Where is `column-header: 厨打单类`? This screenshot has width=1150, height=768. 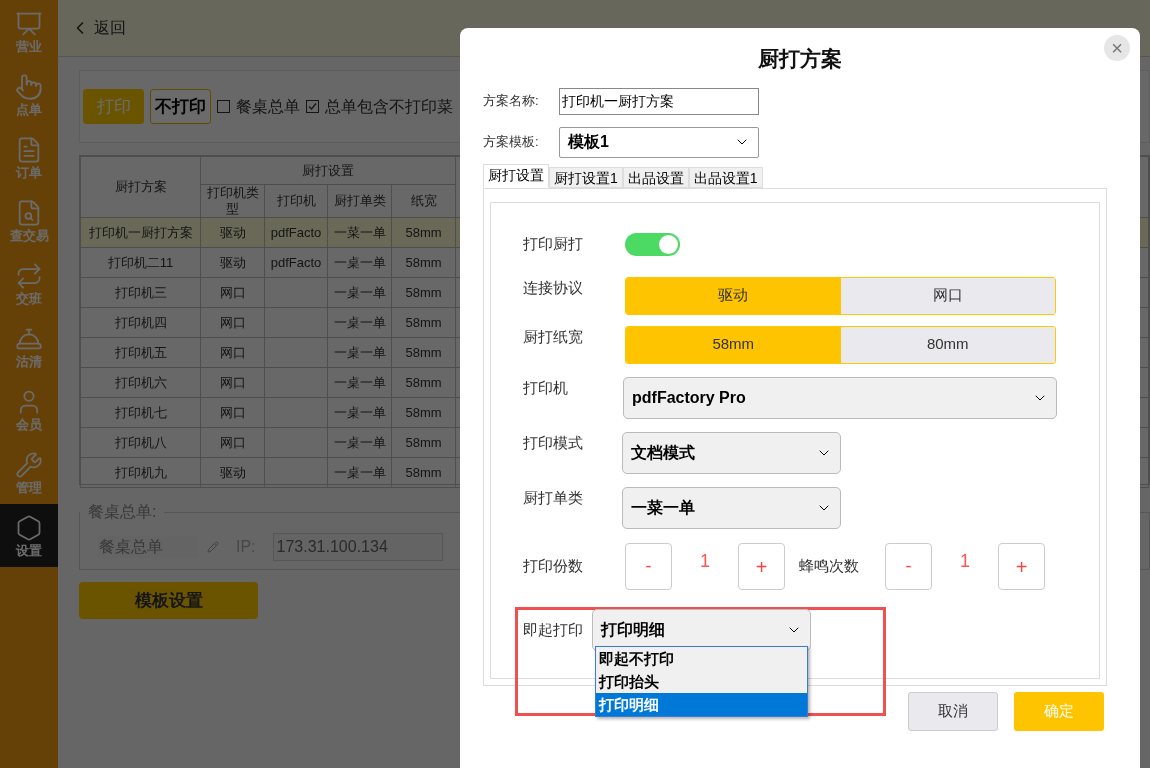
column-header: 厨打单类 is located at coordinates (359, 201).